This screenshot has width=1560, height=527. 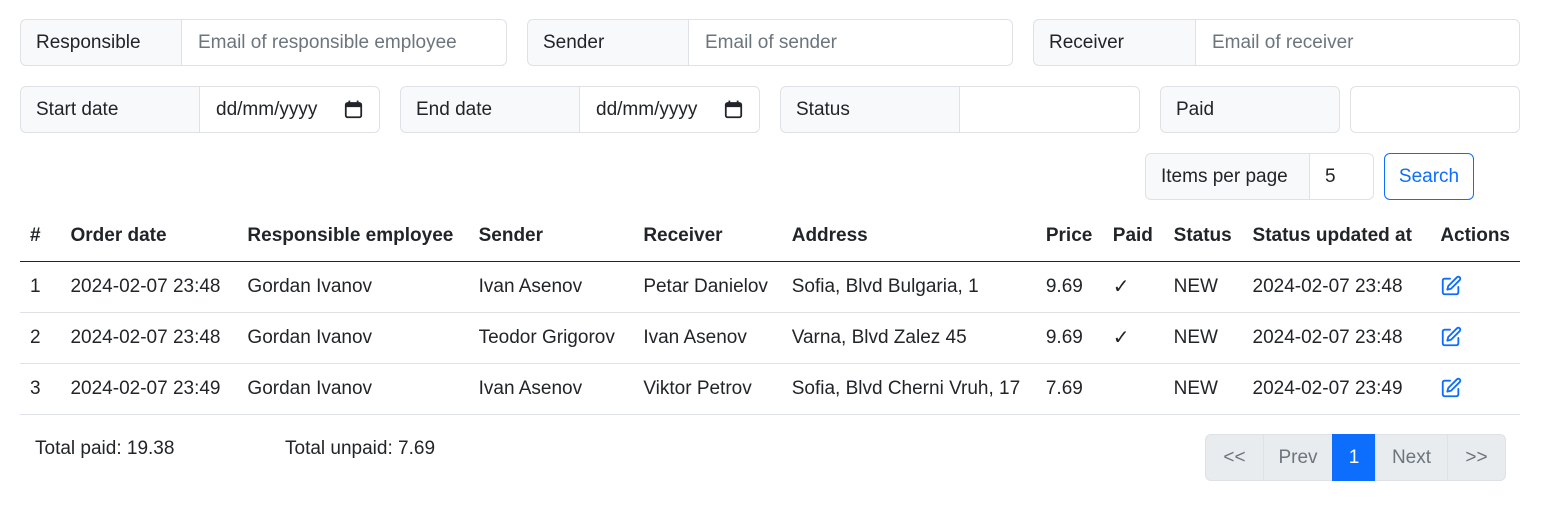 What do you see at coordinates (707, 236) in the screenshot?
I see `header-receiver: Receiver` at bounding box center [707, 236].